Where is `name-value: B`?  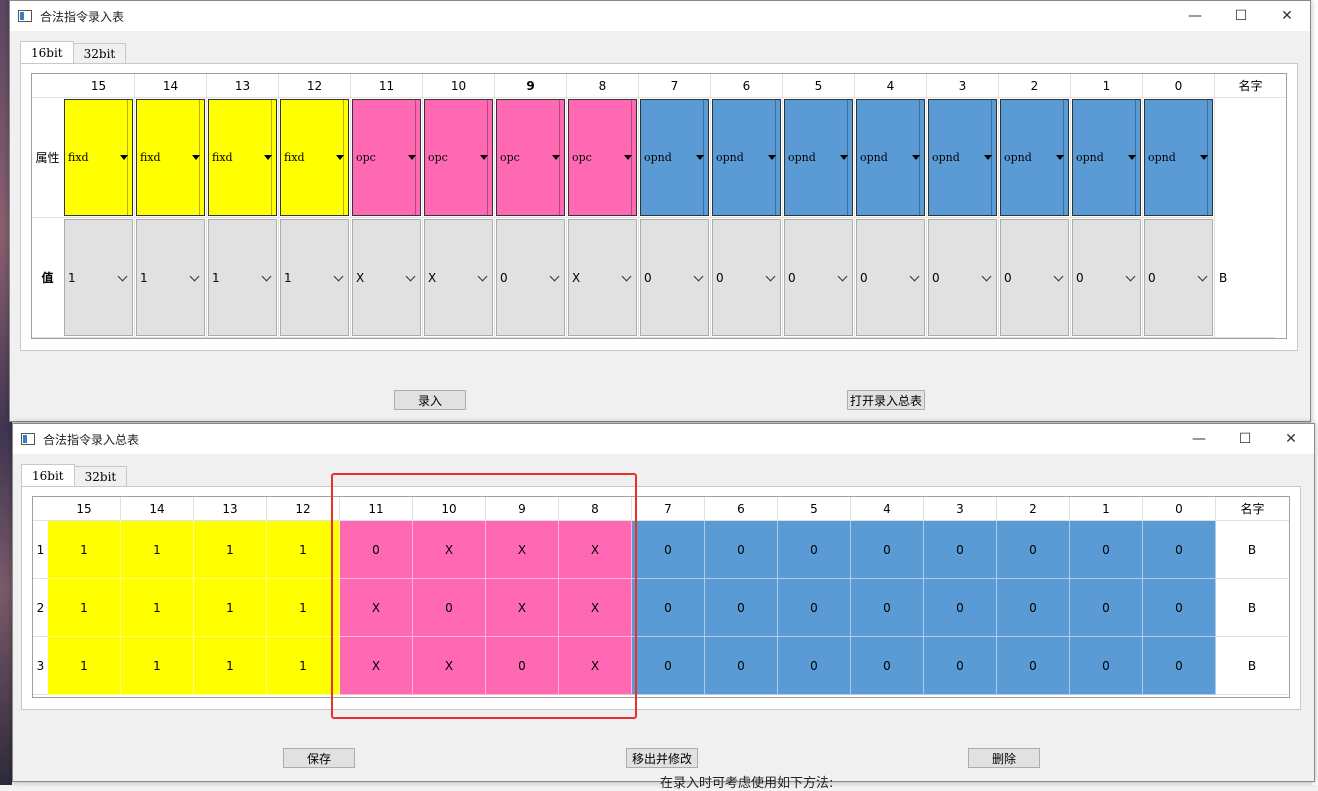
name-value: B is located at coordinates (1245, 278).